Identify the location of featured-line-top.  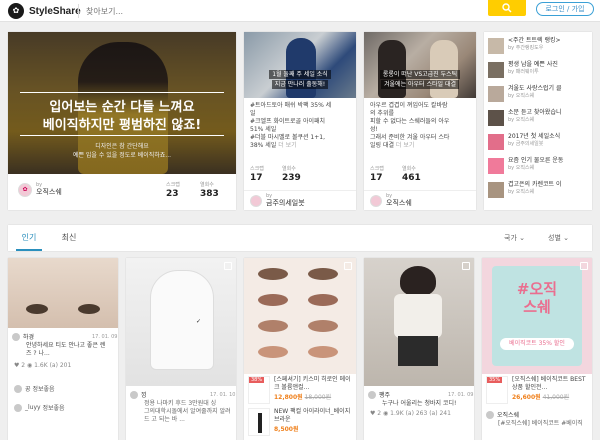
(122, 92).